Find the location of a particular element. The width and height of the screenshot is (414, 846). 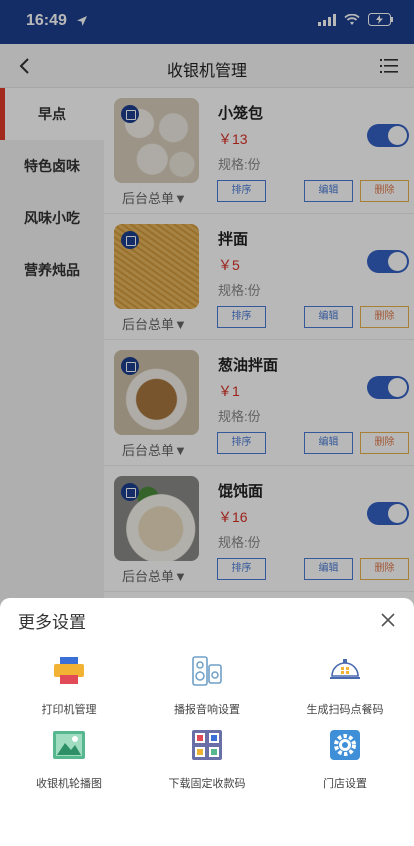

download-qr-option: 下载固定收款码 is located at coordinates (207, 759).